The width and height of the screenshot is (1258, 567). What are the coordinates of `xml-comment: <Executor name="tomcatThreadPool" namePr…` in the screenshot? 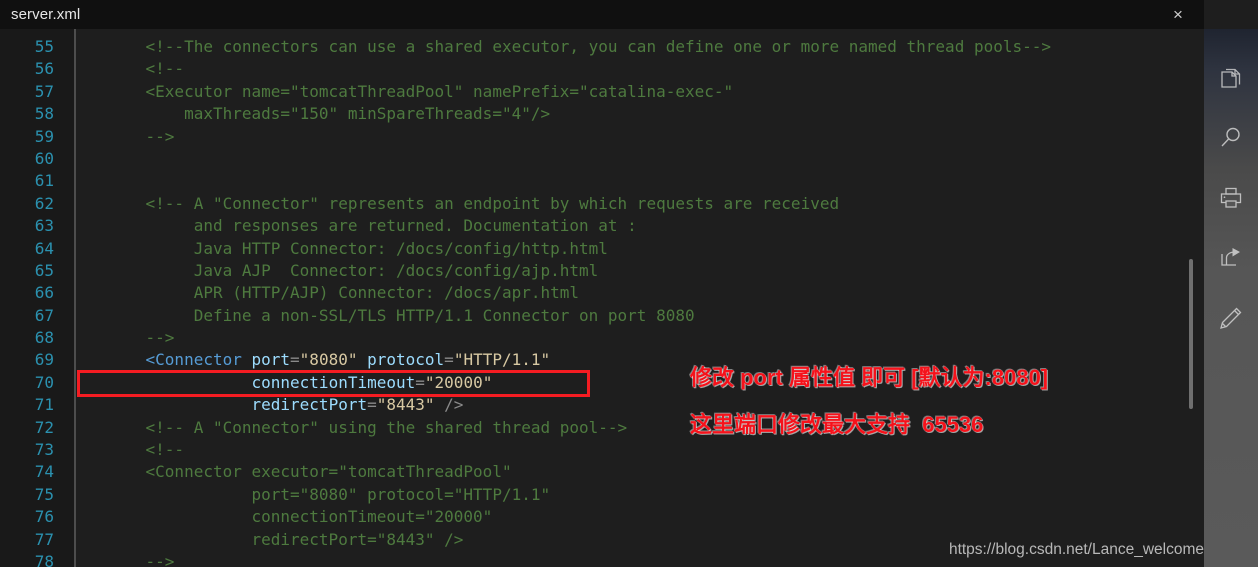 It's located at (420, 91).